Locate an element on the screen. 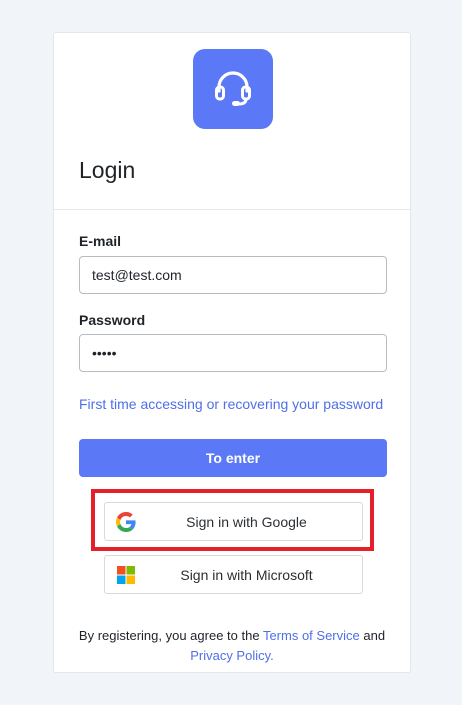  google-icon is located at coordinates (126, 522).